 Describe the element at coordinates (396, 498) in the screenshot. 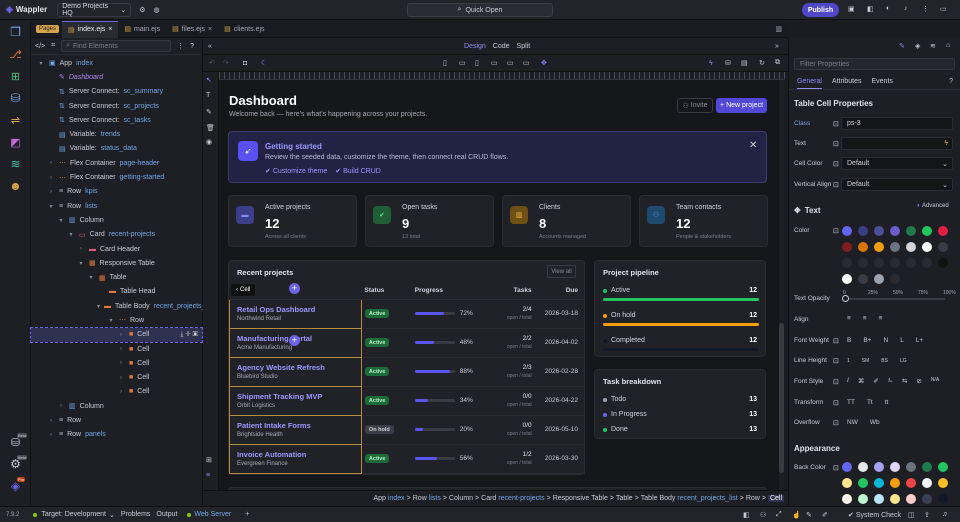

I see `breadcrumb-sub: index` at that location.